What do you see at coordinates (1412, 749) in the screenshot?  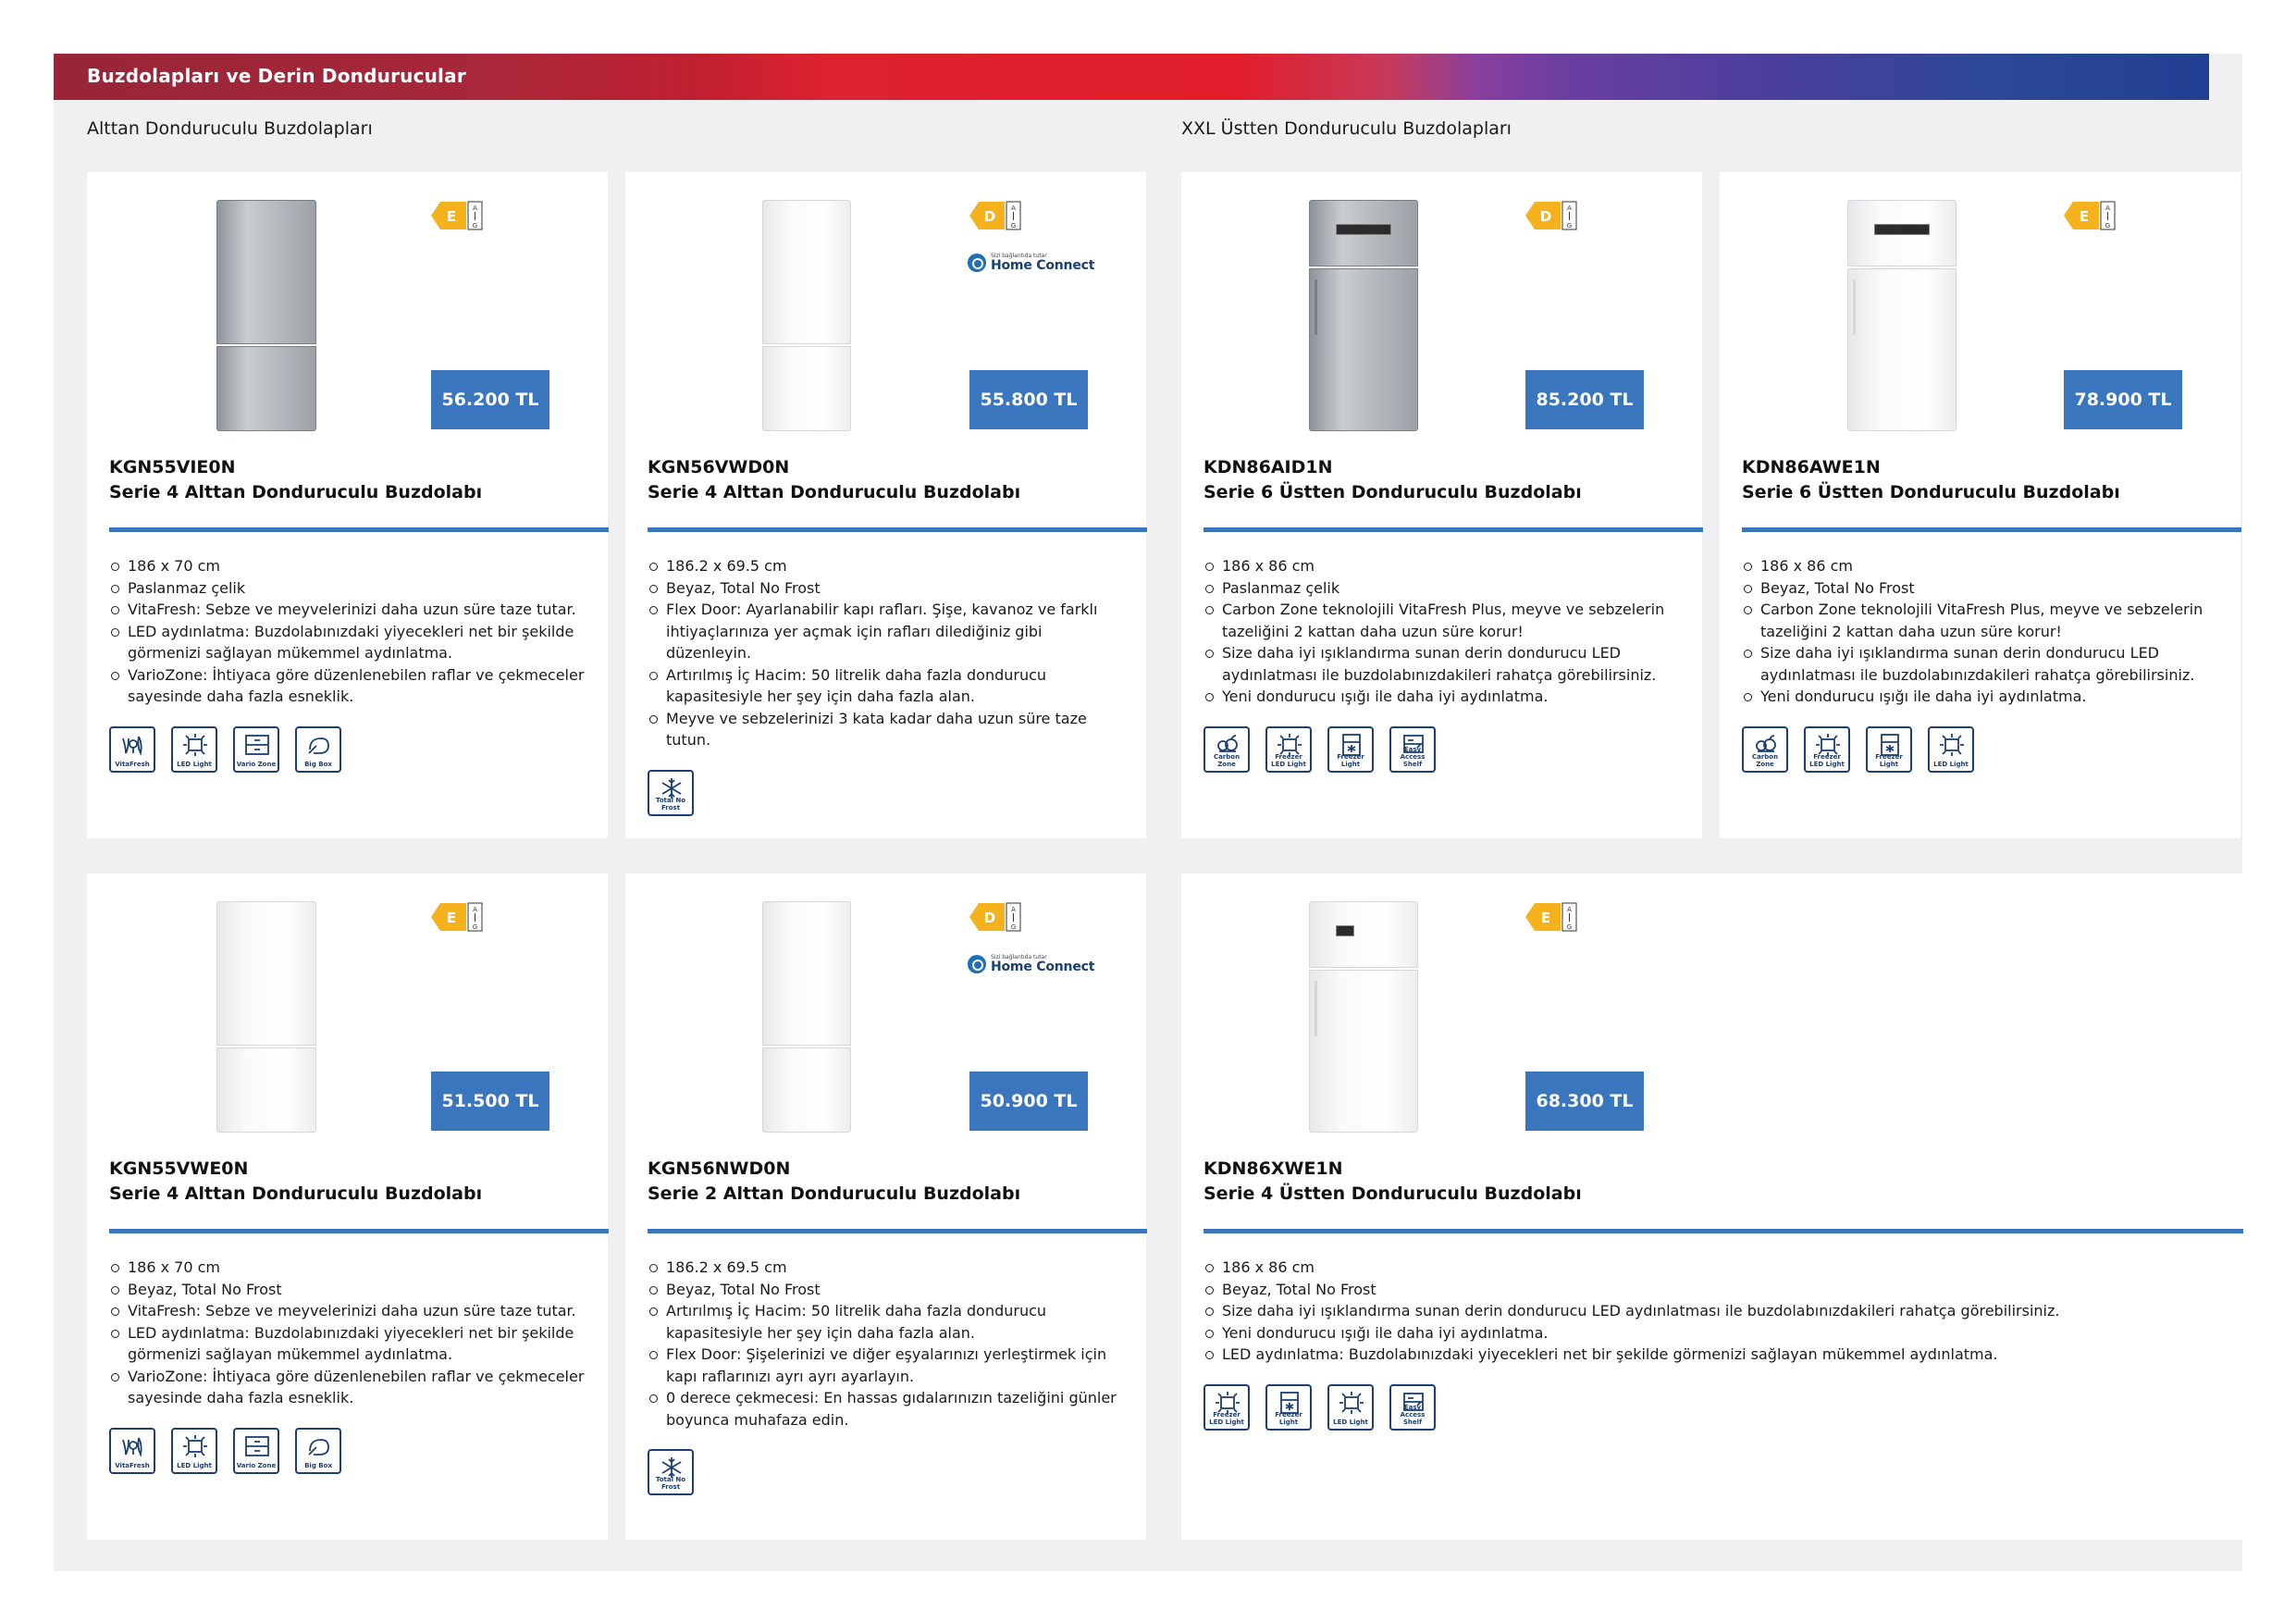 I see `easy-access-shelf-icon: Easy Access Shelf` at bounding box center [1412, 749].